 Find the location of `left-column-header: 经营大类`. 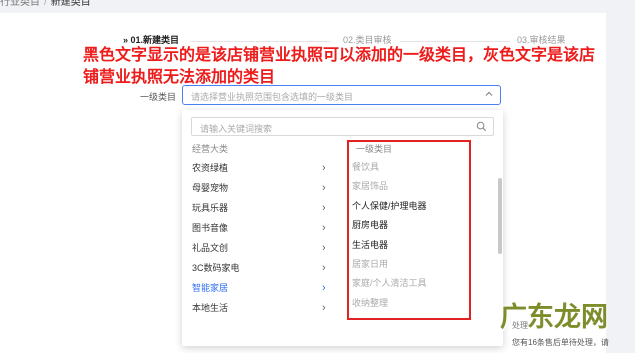

left-column-header: 经营大类 is located at coordinates (210, 149).